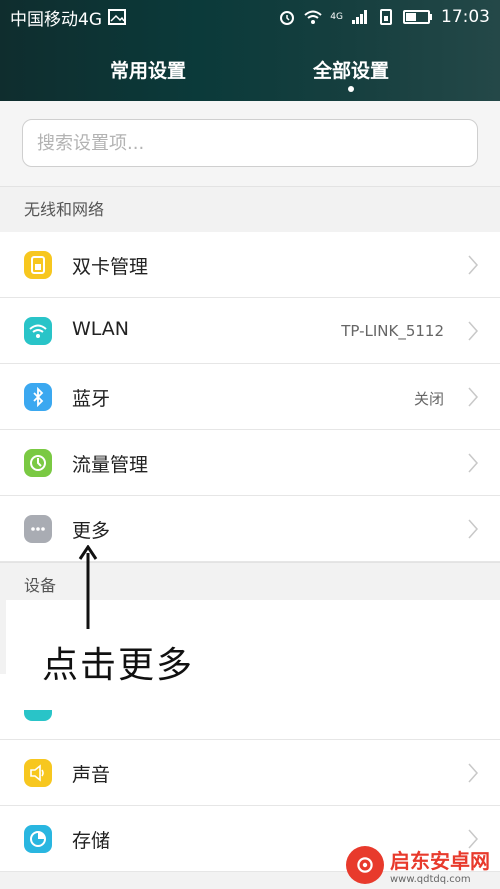 This screenshot has width=500, height=889. I want to click on sound-icon, so click(38, 773).